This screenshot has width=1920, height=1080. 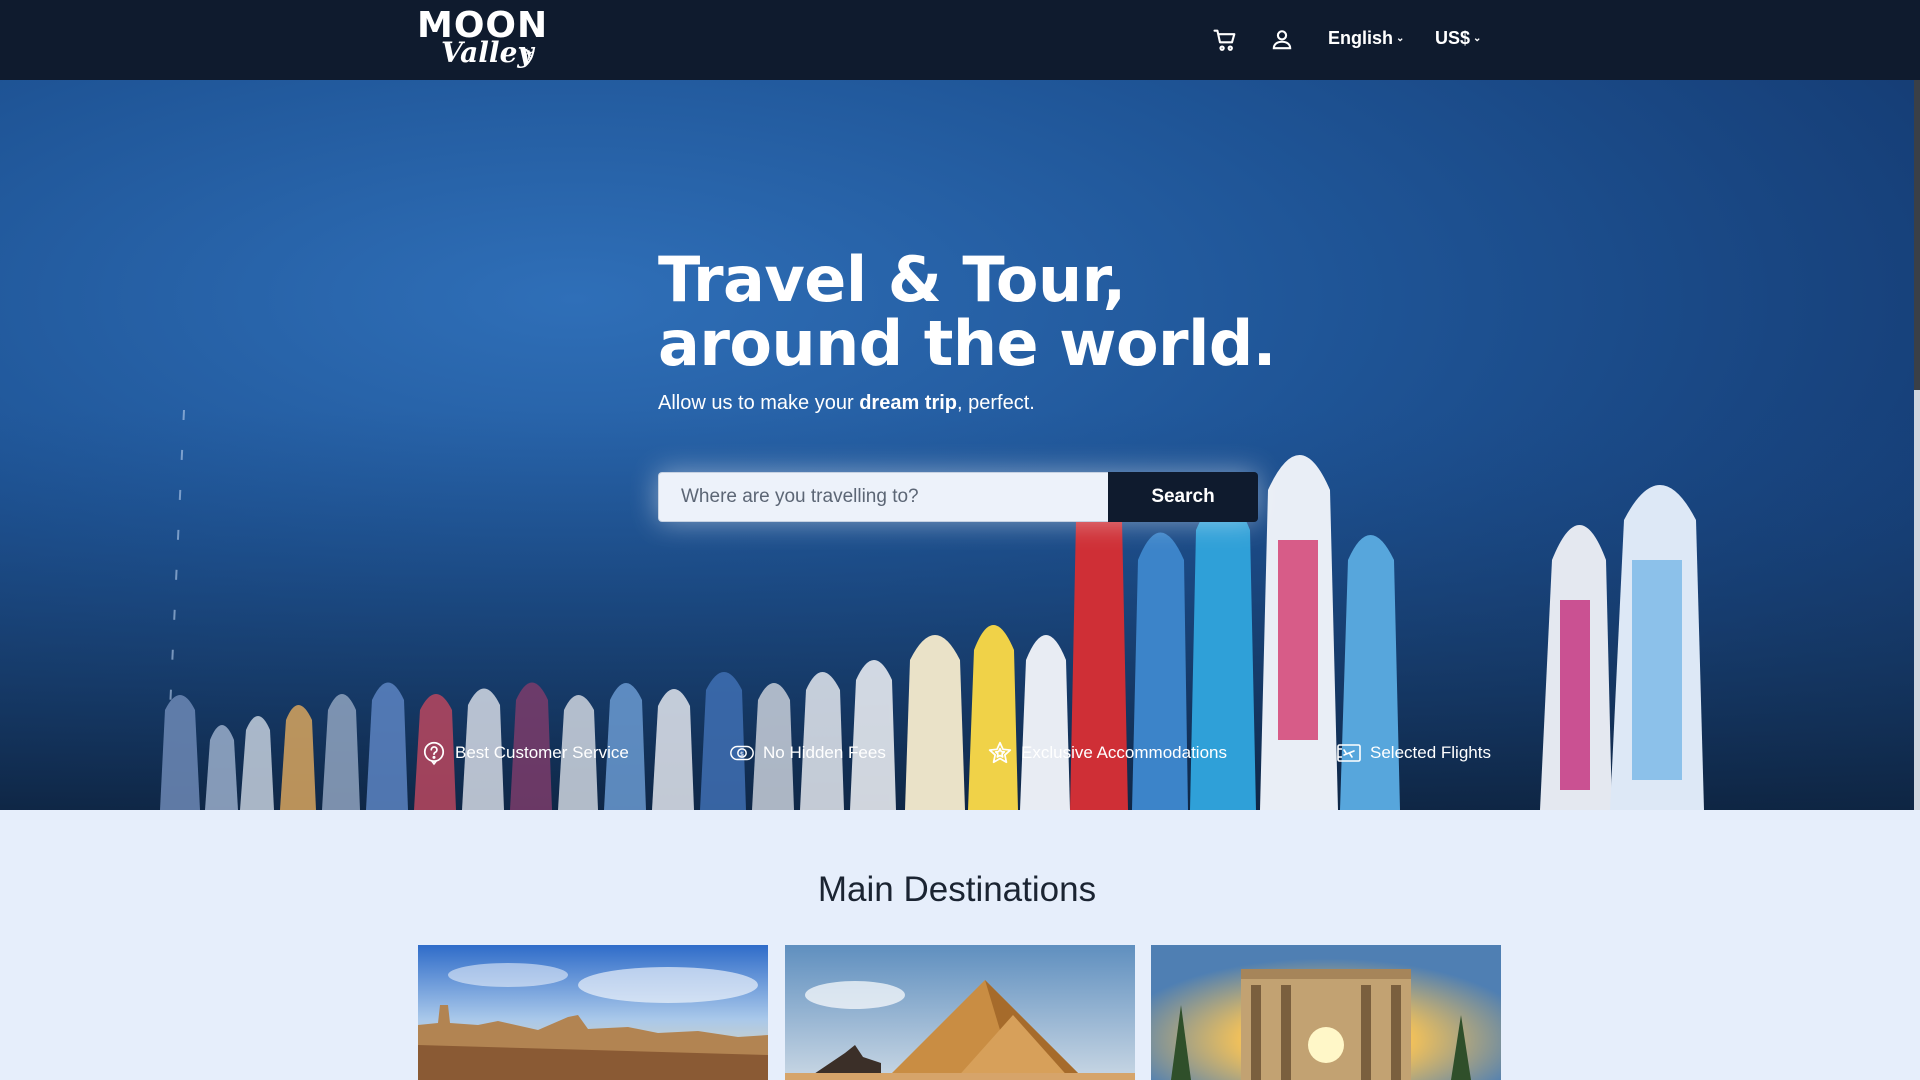 What do you see at coordinates (883, 497) in the screenshot?
I see `destination-search-input` at bounding box center [883, 497].